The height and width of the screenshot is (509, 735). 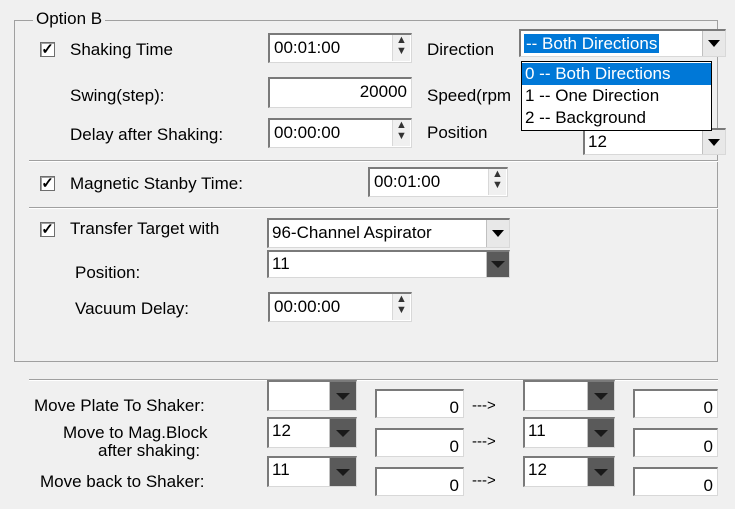 I want to click on transfer-position-label: Position:, so click(x=108, y=272).